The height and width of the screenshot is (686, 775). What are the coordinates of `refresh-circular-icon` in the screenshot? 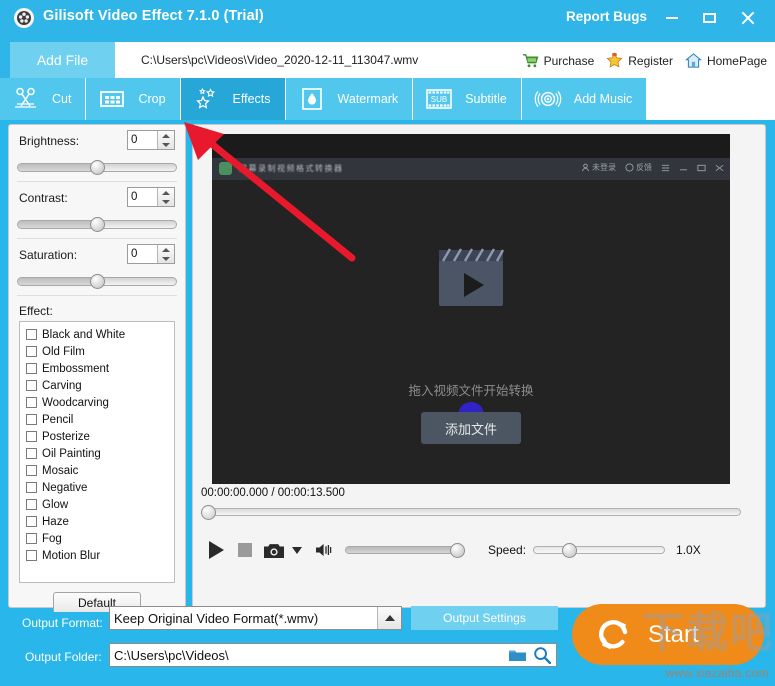 It's located at (614, 635).